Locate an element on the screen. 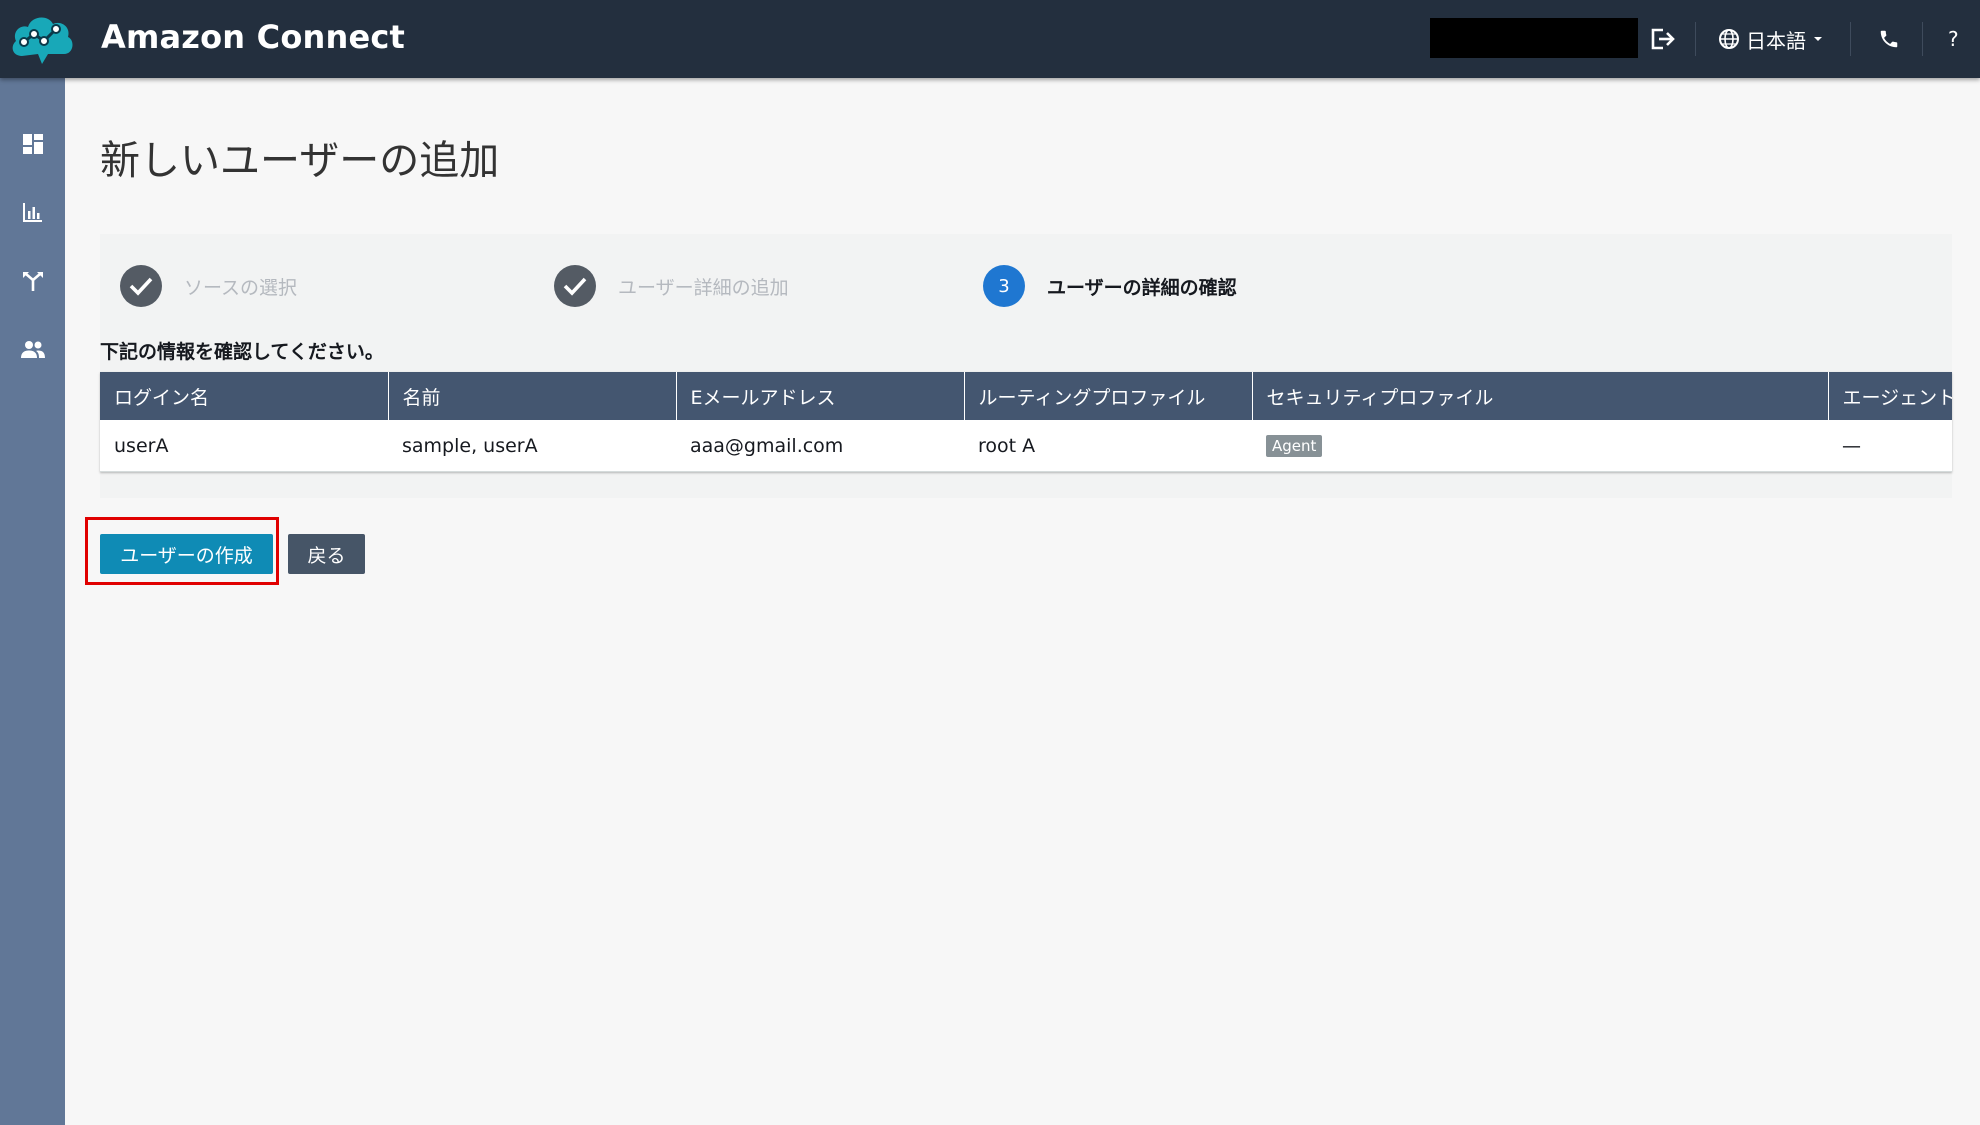 The image size is (1980, 1125). phone-icon is located at coordinates (1889, 39).